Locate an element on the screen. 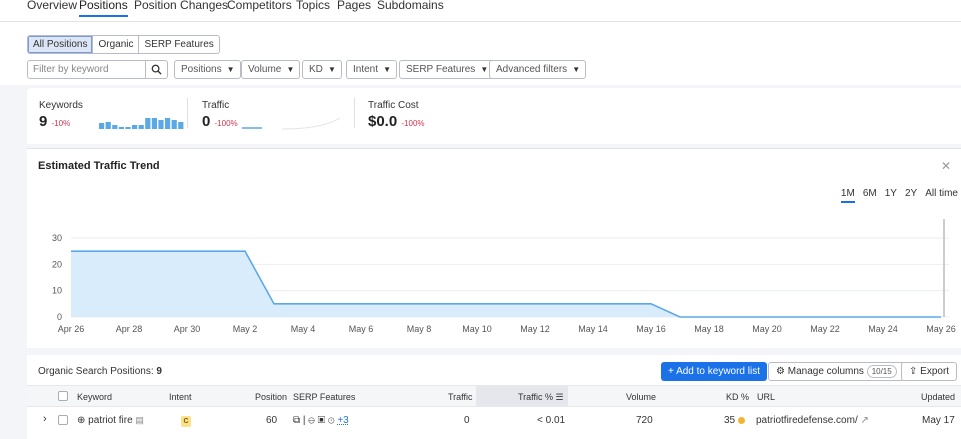 This screenshot has height=439, width=961. x-tick-label: May 26 is located at coordinates (941, 329).